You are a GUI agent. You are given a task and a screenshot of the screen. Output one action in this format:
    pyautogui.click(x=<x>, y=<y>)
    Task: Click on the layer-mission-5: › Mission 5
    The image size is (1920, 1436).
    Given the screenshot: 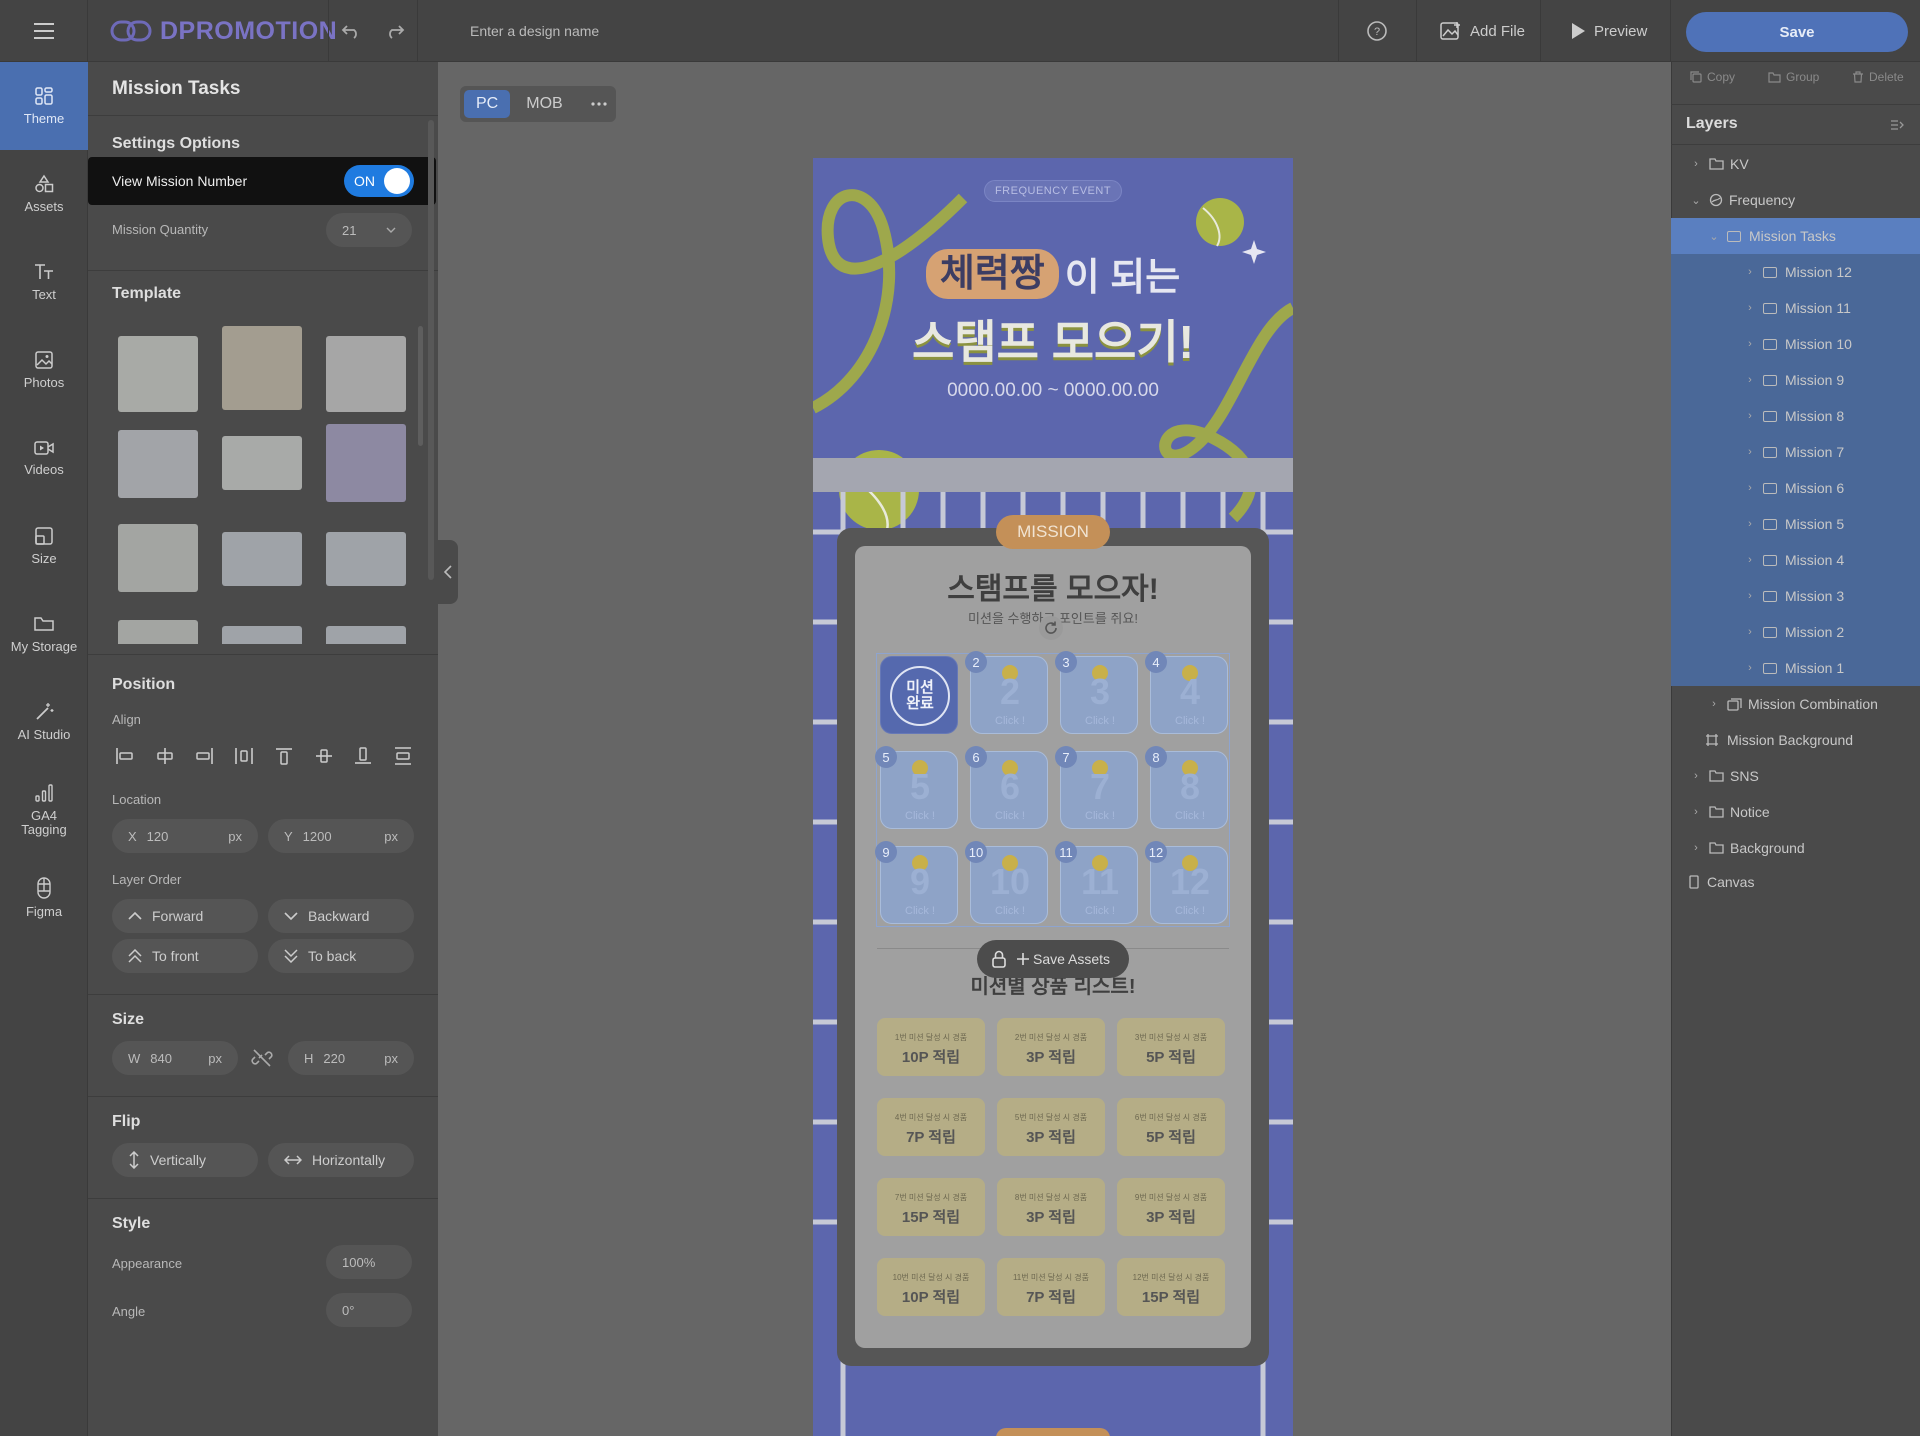 What is the action you would take?
    pyautogui.click(x=1795, y=524)
    